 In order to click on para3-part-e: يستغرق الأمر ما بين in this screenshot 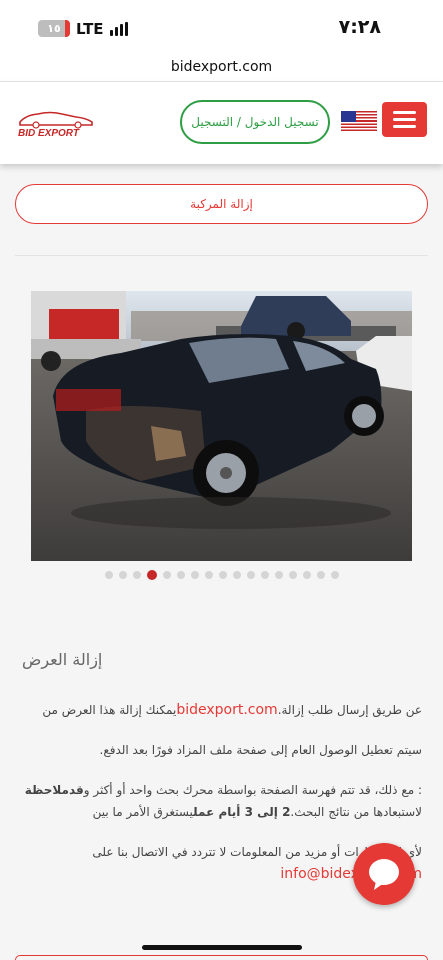, I will do `click(143, 812)`.